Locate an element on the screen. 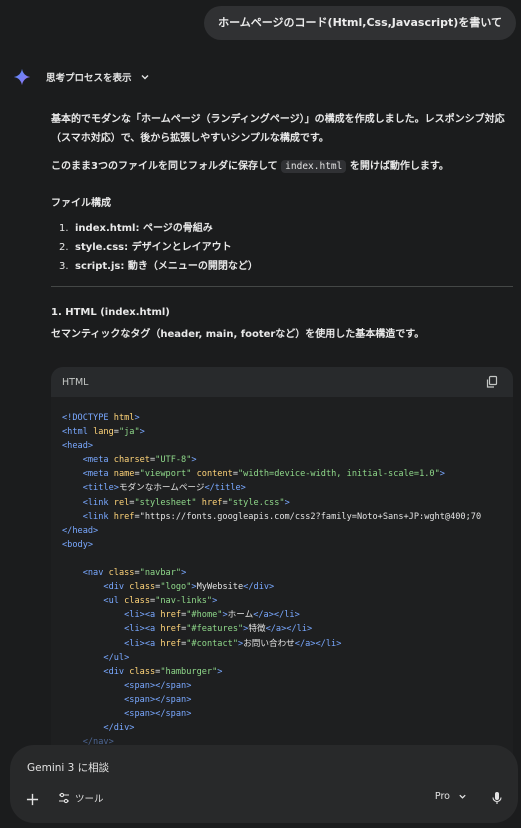  plus-icon is located at coordinates (32, 799).